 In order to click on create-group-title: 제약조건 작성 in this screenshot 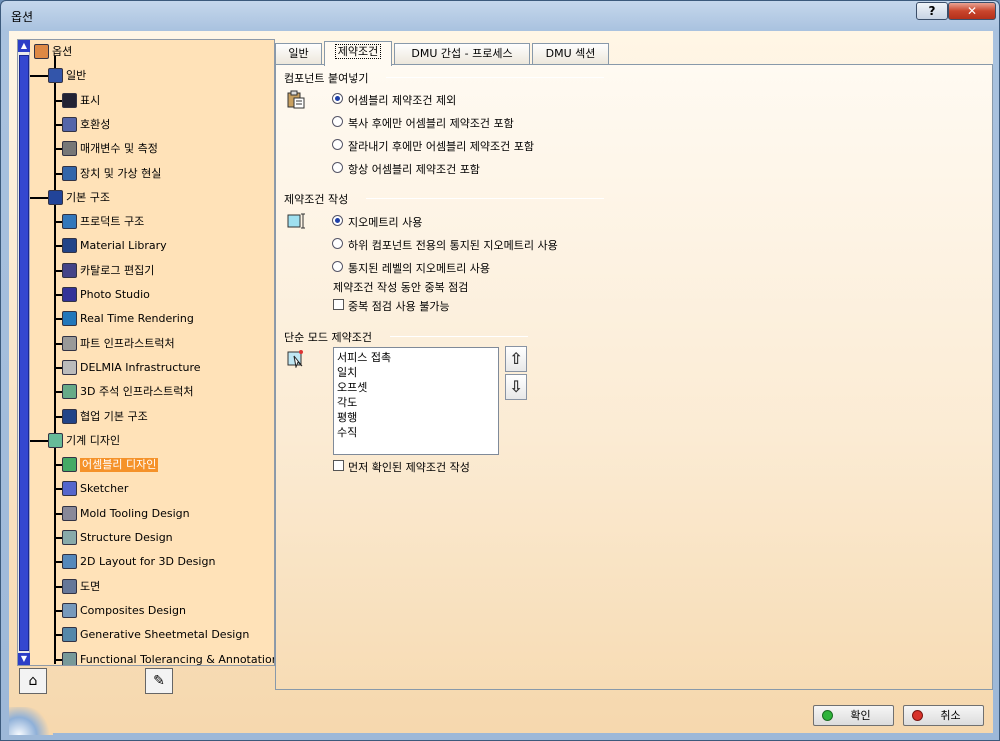, I will do `click(316, 199)`.